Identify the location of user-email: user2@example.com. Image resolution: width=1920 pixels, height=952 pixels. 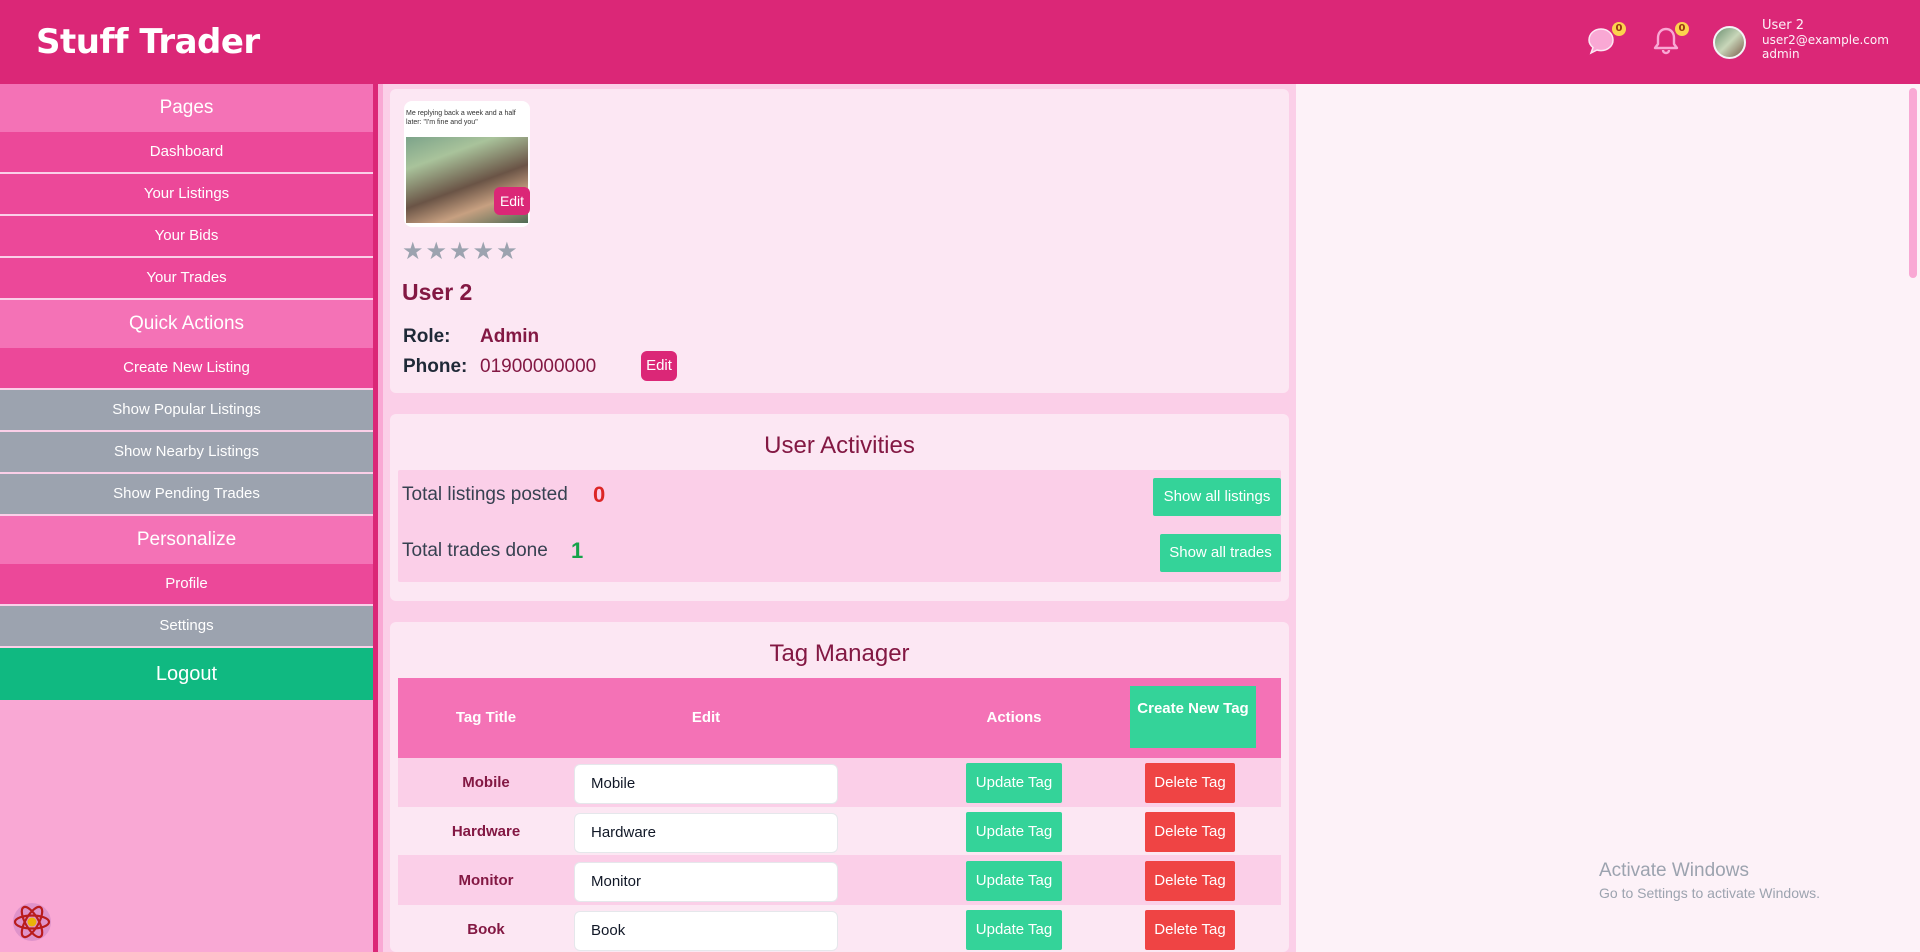
(1825, 40).